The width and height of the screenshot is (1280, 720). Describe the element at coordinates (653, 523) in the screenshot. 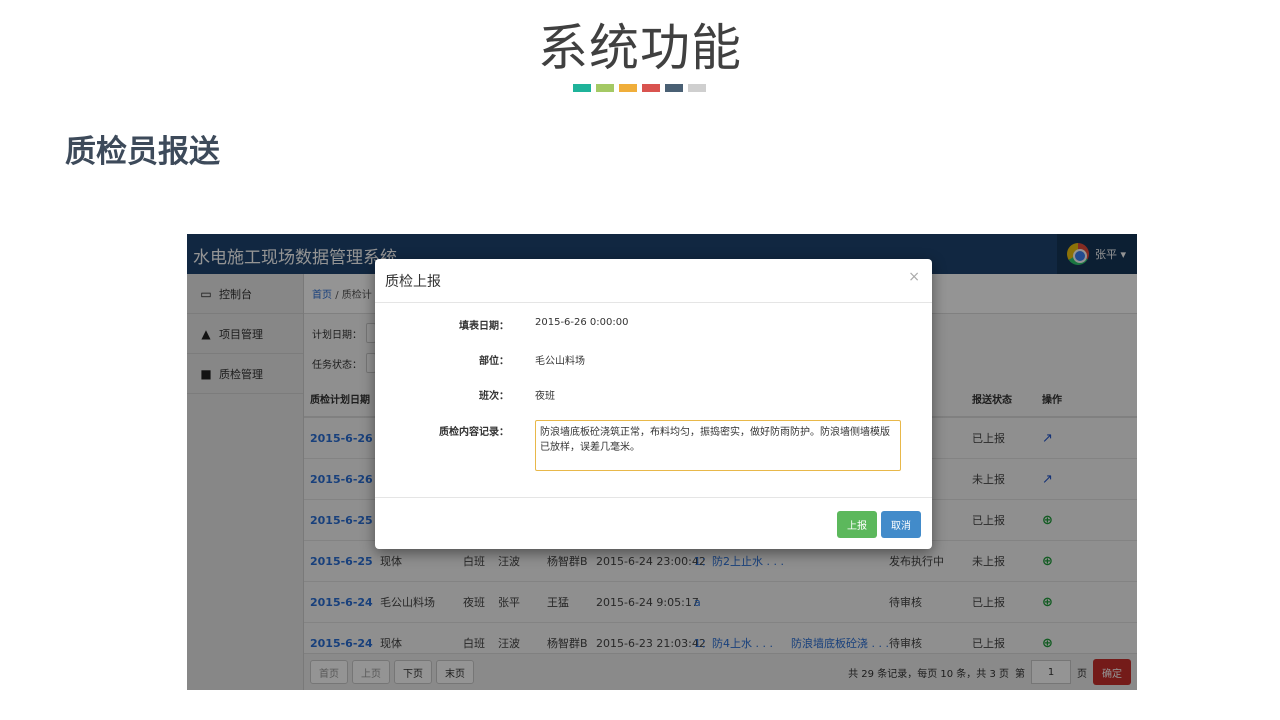

I see `modal-footer: 上报 取消` at that location.